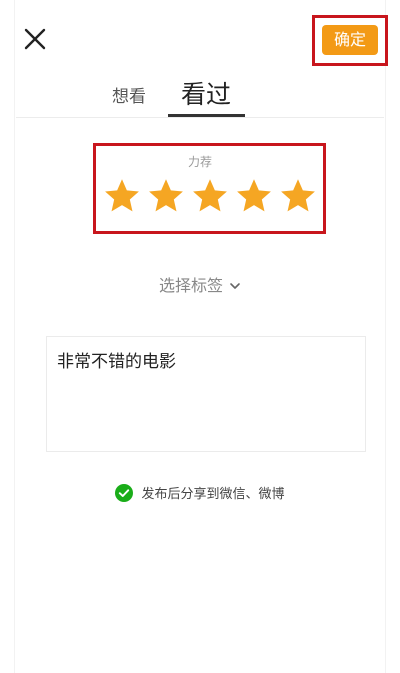  What do you see at coordinates (206, 93) in the screenshot?
I see `tab-watched: 看过` at bounding box center [206, 93].